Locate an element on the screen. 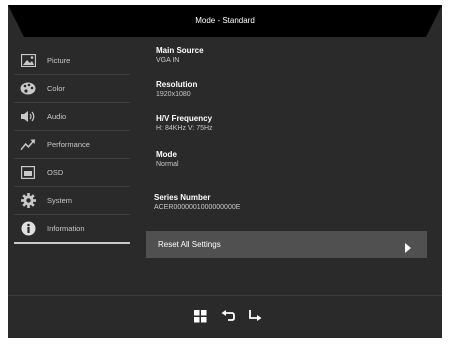  info-value: H: 84KHz V: 75Hz is located at coordinates (184, 128).